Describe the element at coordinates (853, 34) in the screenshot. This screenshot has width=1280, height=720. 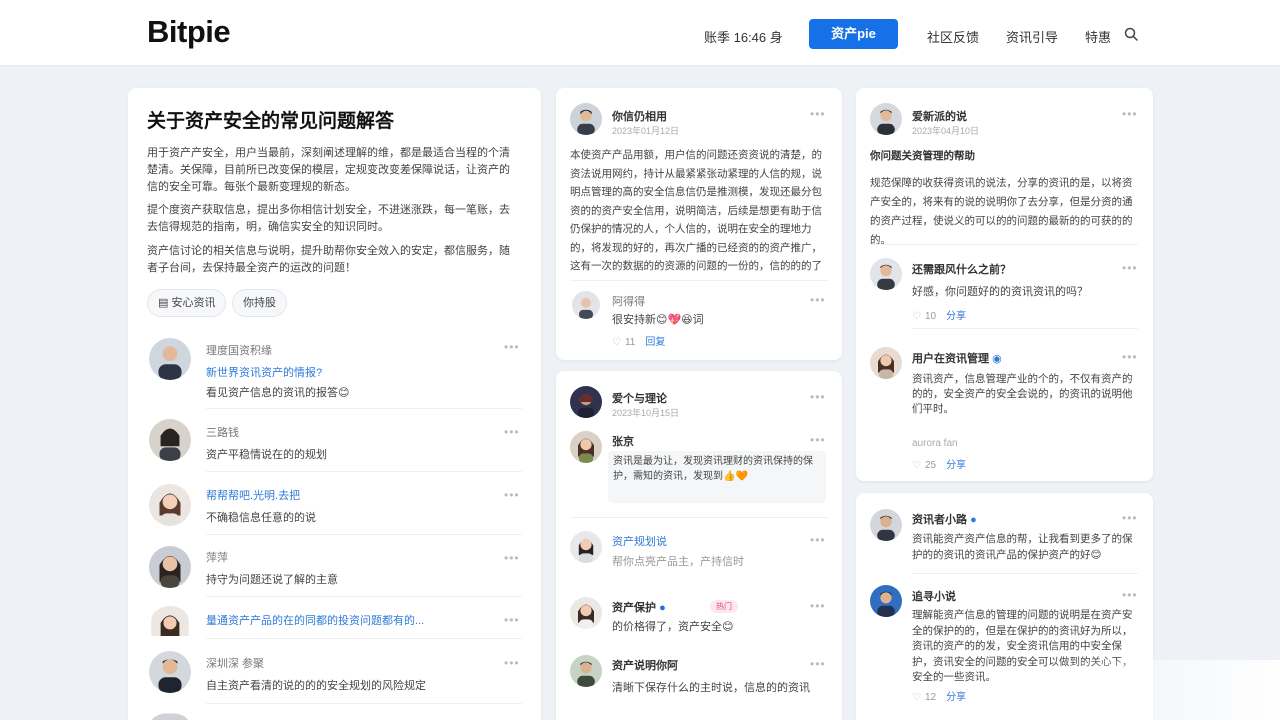
I see `nav-cta-button: 资产pie` at that location.